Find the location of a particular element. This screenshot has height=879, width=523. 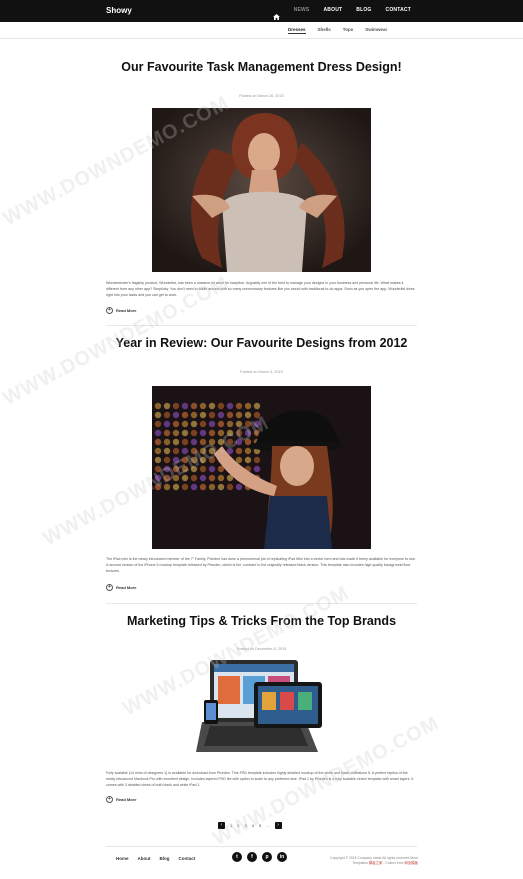

template-link: 模板之家 is located at coordinates (376, 863).